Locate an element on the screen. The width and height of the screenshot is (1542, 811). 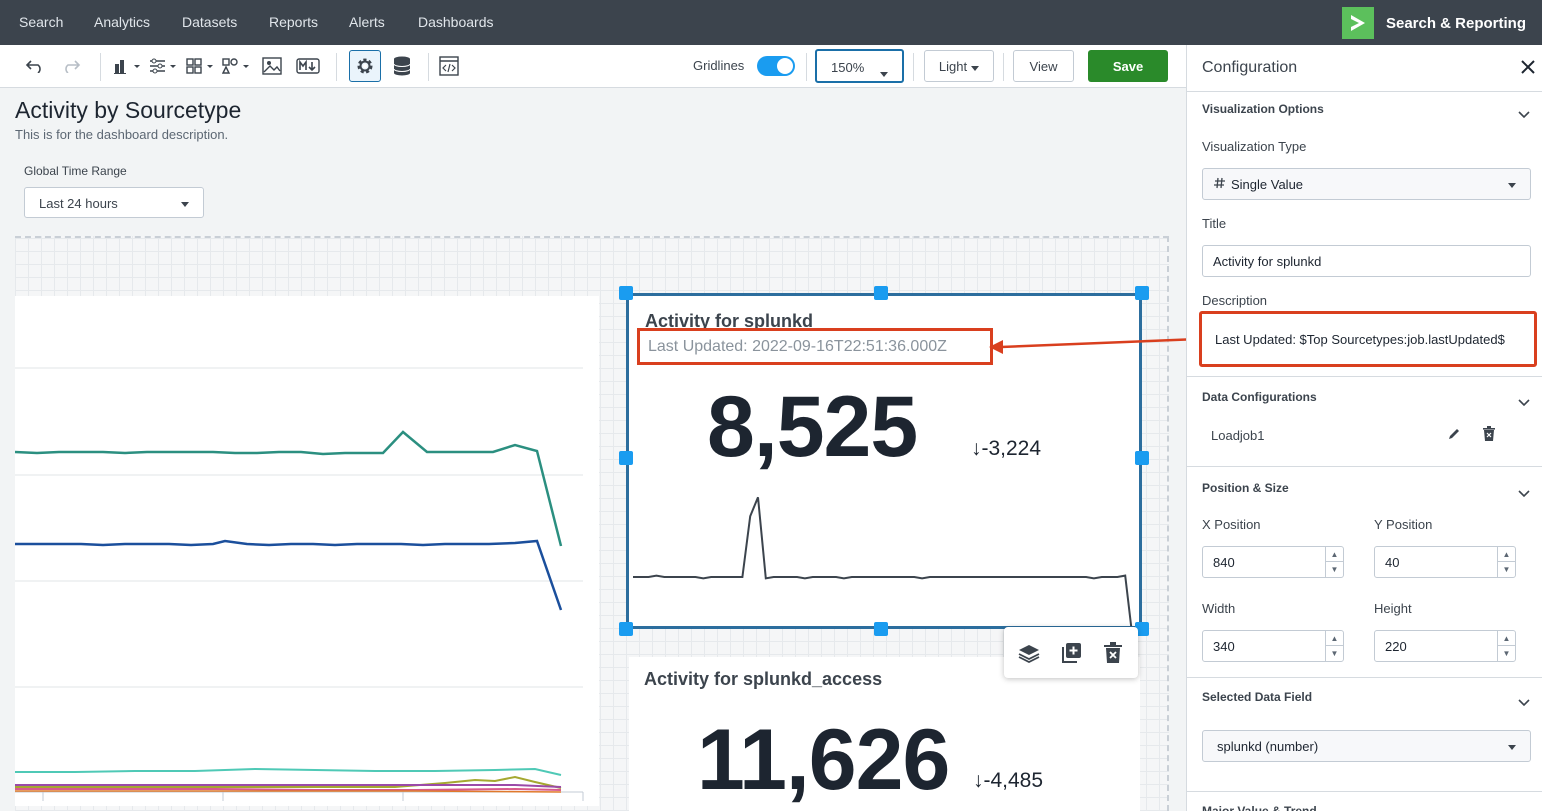
settings-gear-icon is located at coordinates (365, 66).